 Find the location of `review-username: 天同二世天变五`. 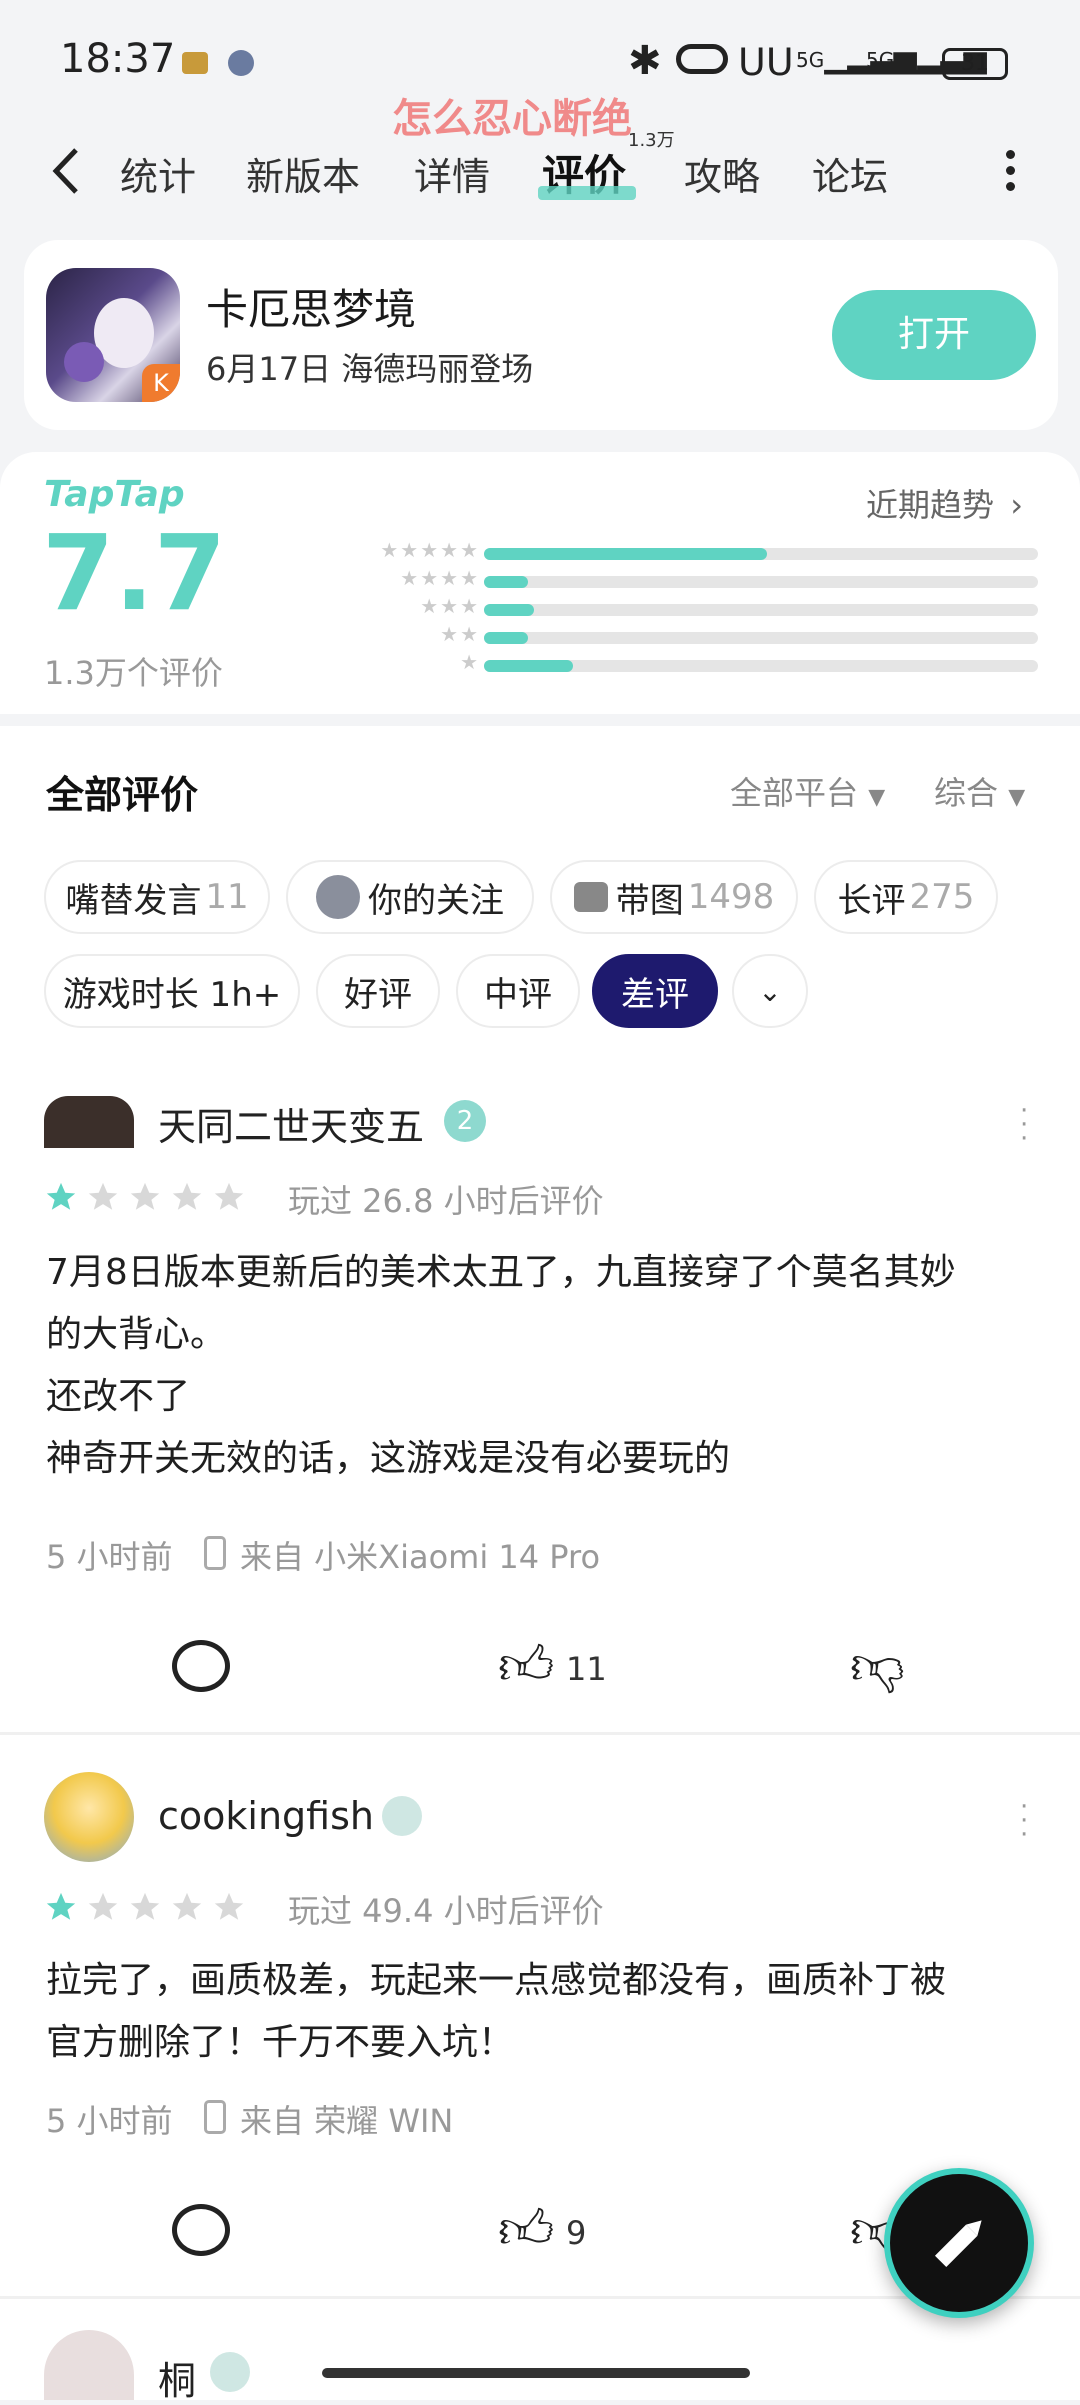

review-username: 天同二世天变五 is located at coordinates (291, 1123).